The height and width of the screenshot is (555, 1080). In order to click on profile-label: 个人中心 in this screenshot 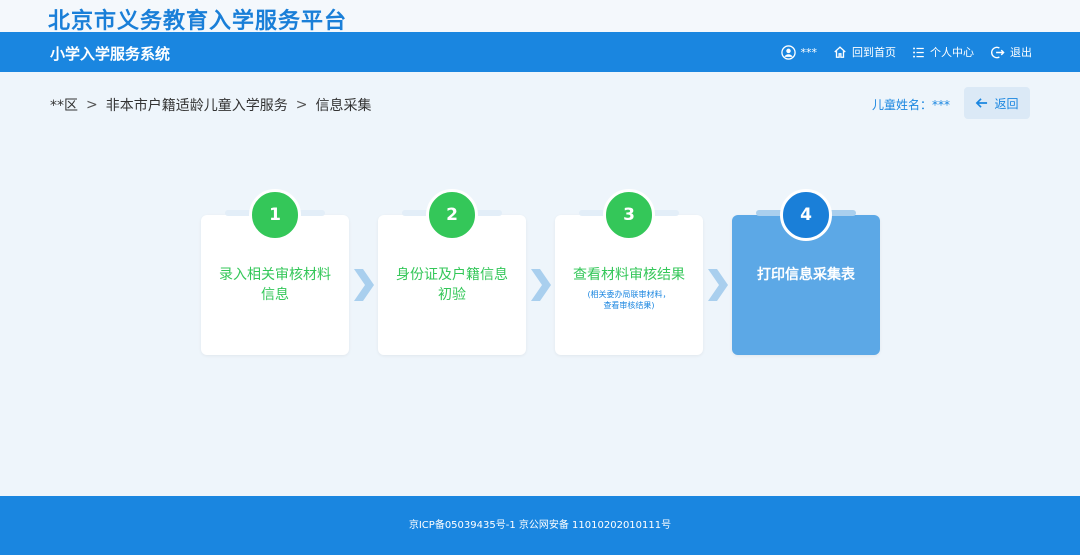, I will do `click(952, 52)`.